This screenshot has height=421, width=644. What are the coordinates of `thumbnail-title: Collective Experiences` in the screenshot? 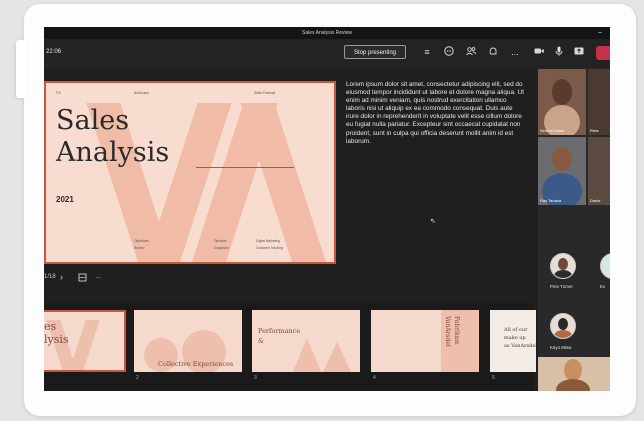 It's located at (196, 364).